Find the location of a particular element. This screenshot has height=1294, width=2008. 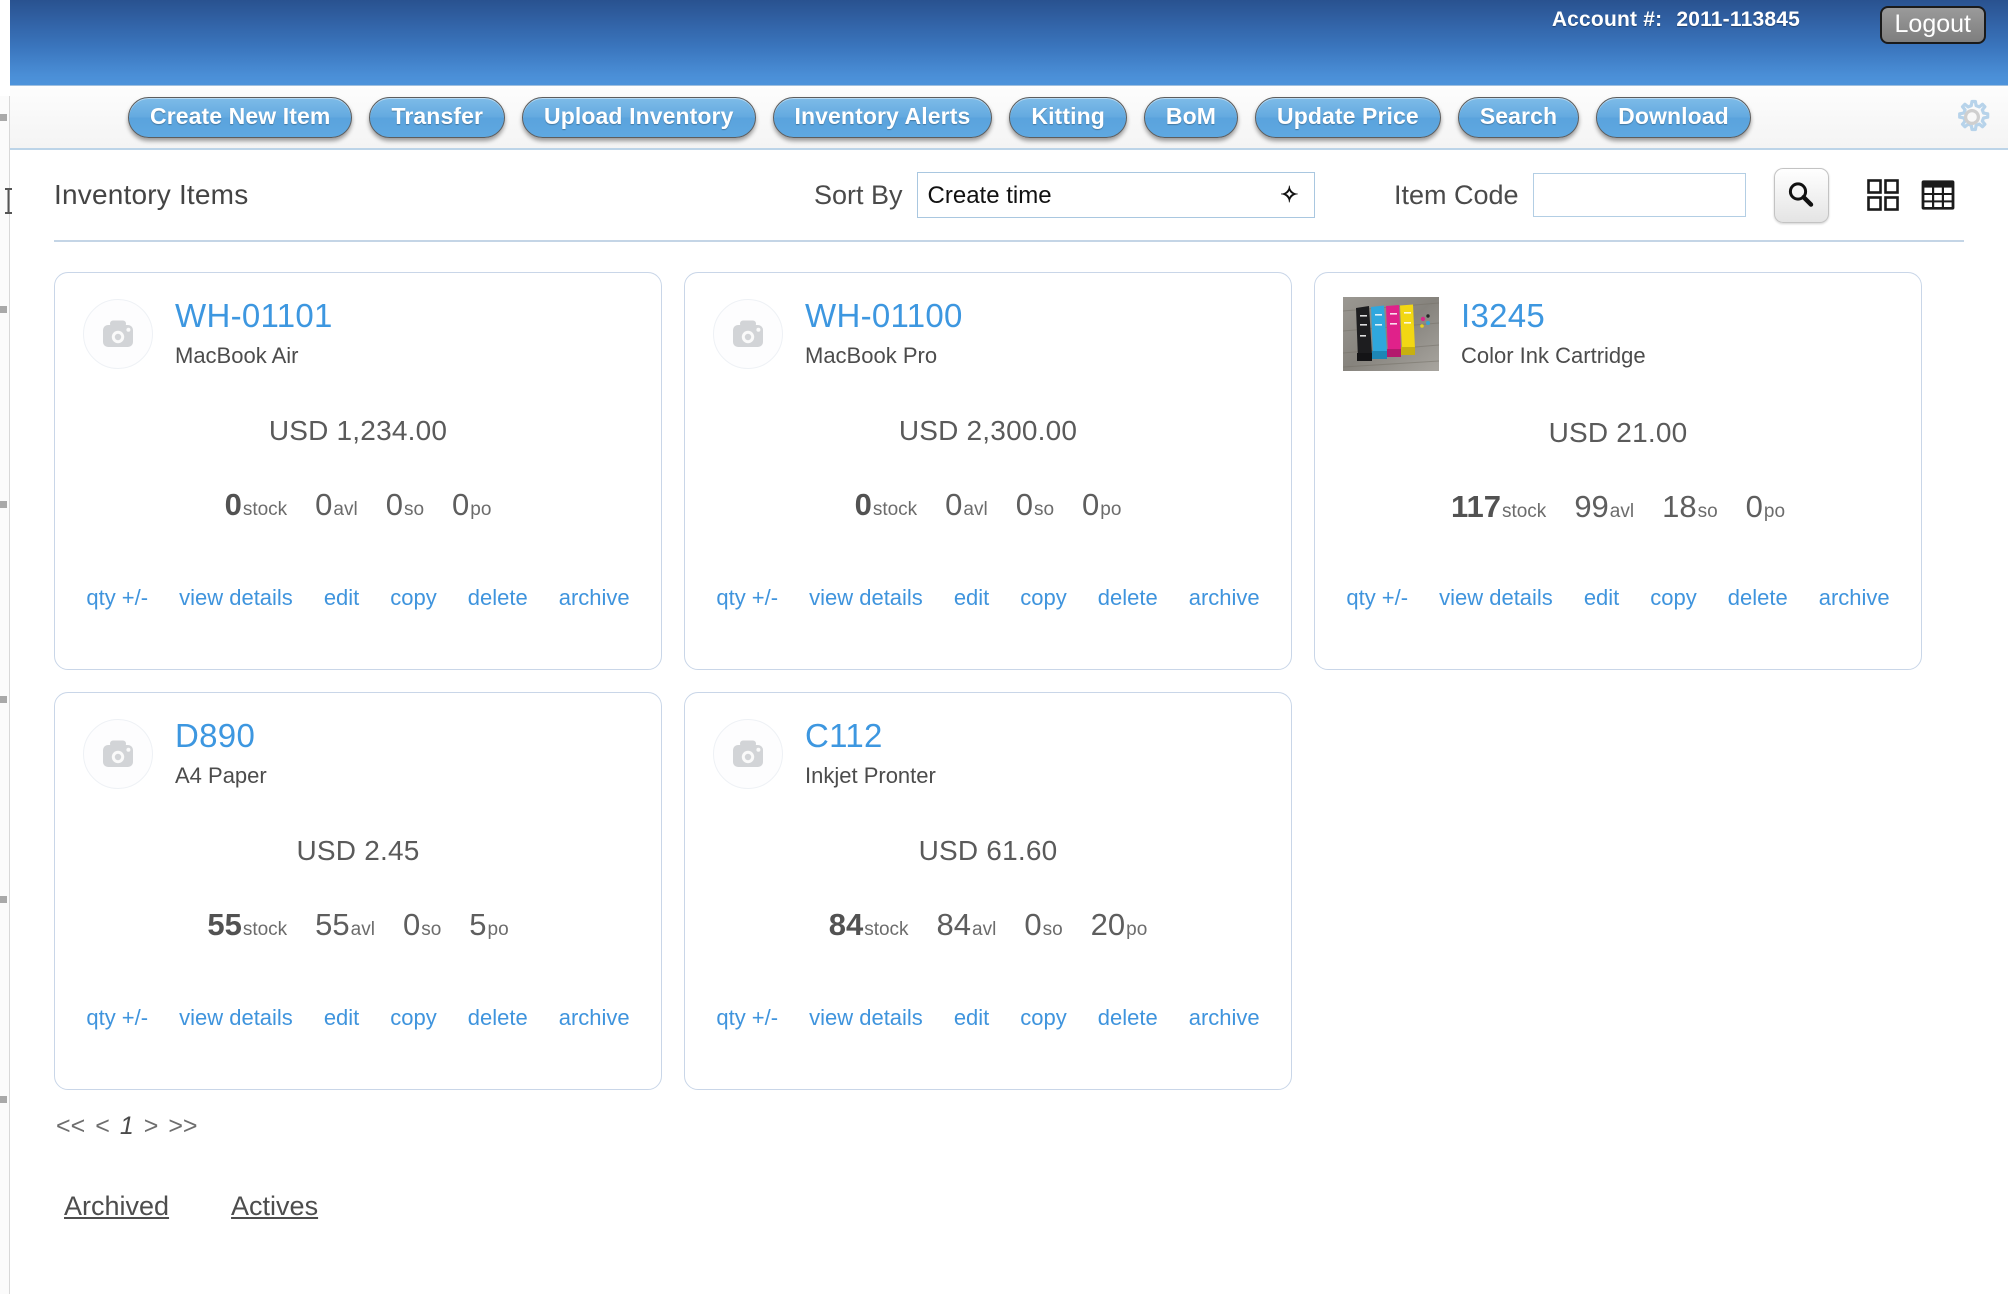

grid-view-icon is located at coordinates (1883, 195).